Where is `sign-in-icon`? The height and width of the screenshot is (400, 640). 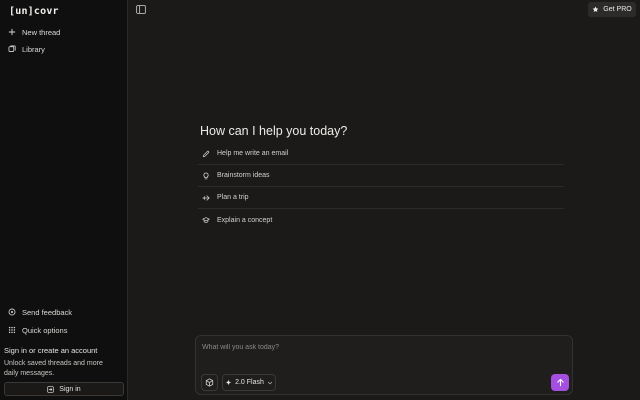
sign-in-icon is located at coordinates (50, 389).